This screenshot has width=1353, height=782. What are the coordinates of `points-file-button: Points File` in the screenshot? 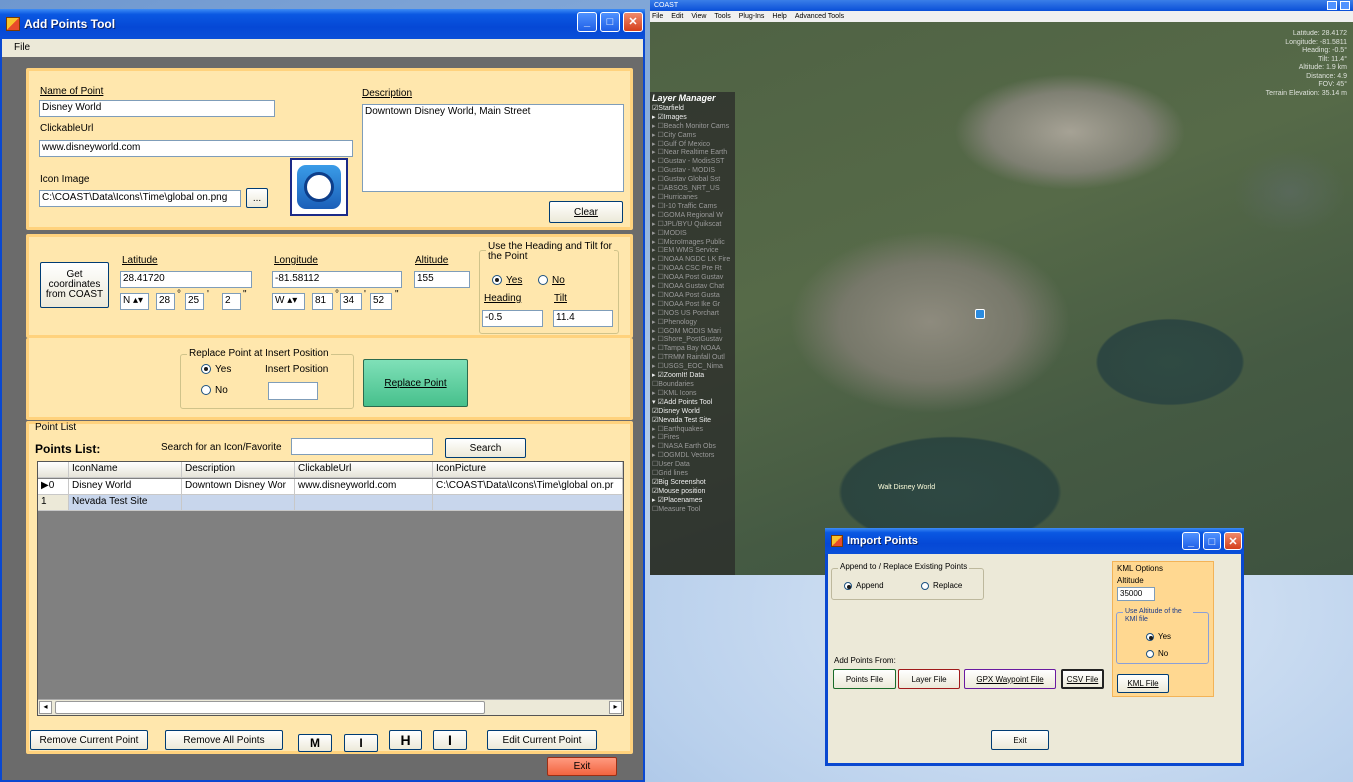 It's located at (864, 679).